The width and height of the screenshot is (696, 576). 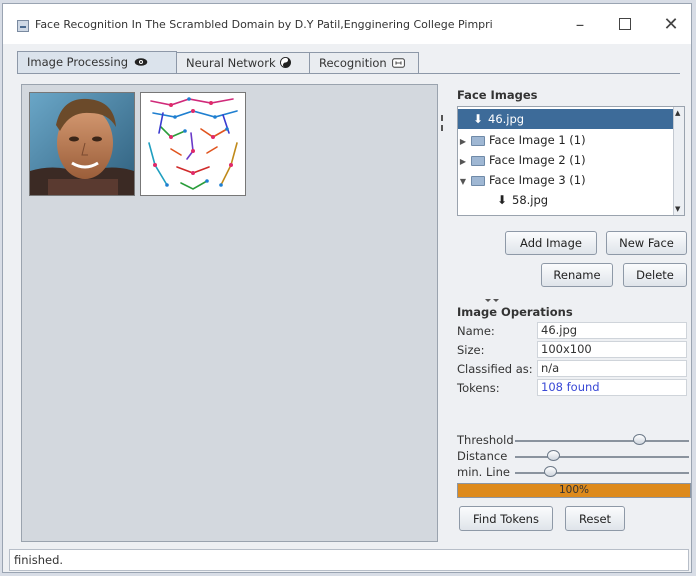 What do you see at coordinates (595, 518) in the screenshot?
I see `reset-button: Reset` at bounding box center [595, 518].